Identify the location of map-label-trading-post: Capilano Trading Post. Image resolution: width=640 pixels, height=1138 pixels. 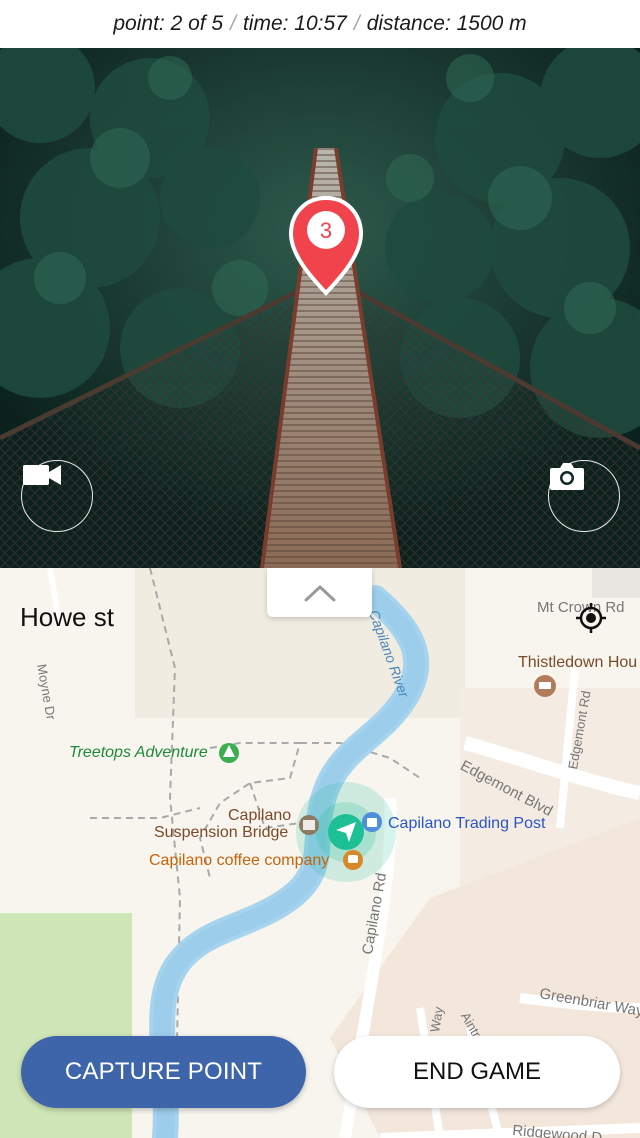
(467, 823).